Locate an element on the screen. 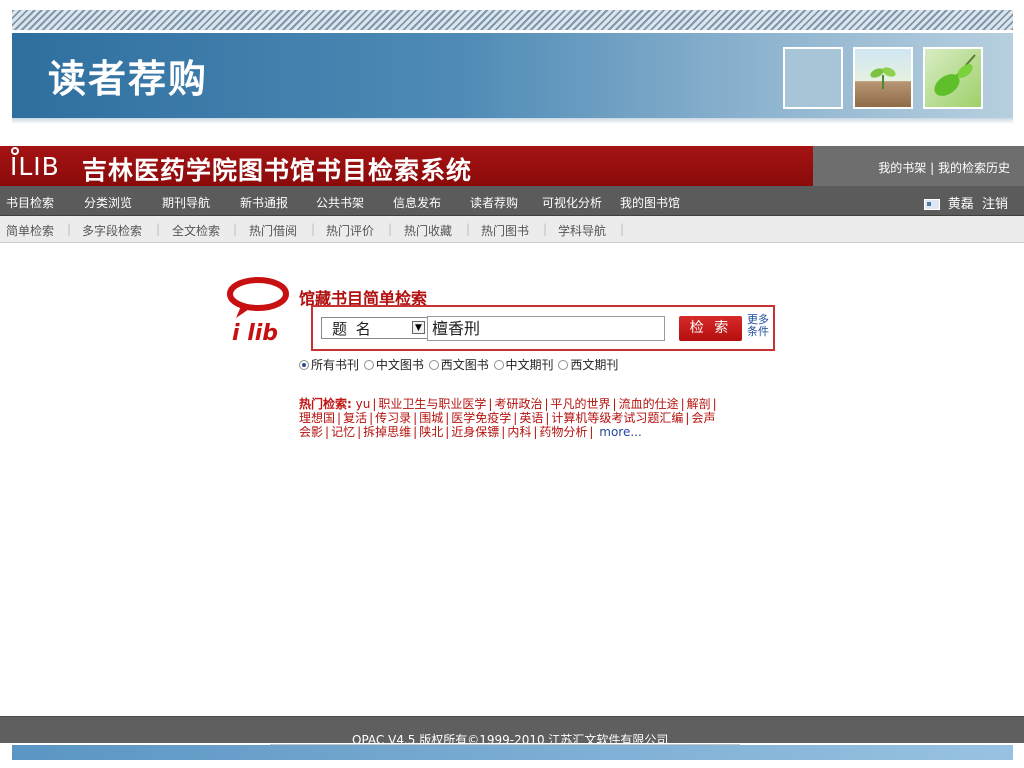 The width and height of the screenshot is (1024, 768). search-input: 檀香刑 is located at coordinates (546, 328).